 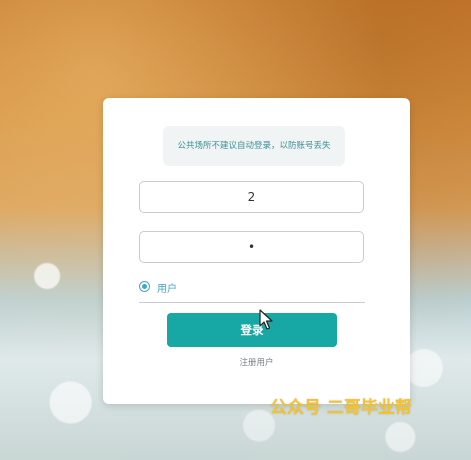 I want to click on mouse-pointer-icon, so click(x=266, y=319).